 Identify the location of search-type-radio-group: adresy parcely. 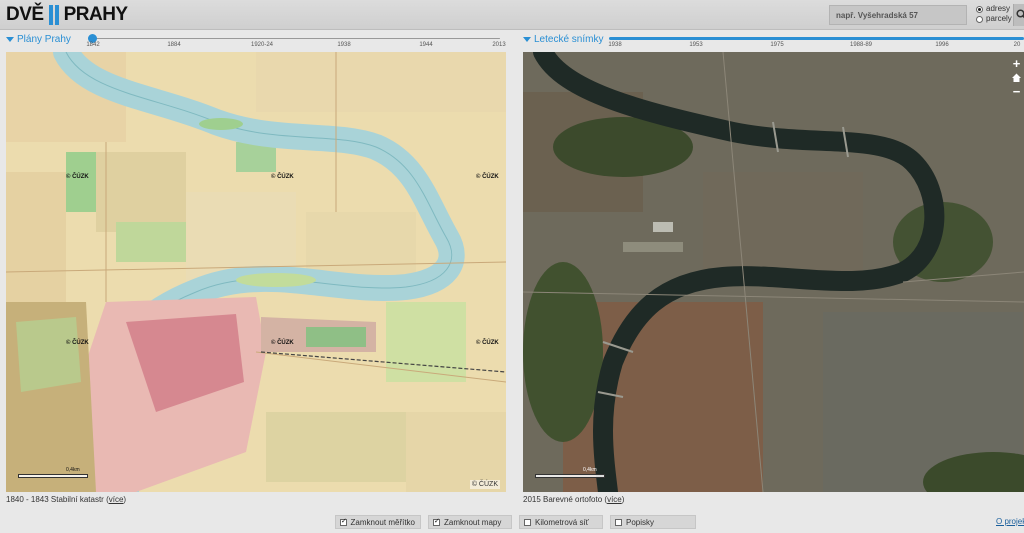
(994, 14).